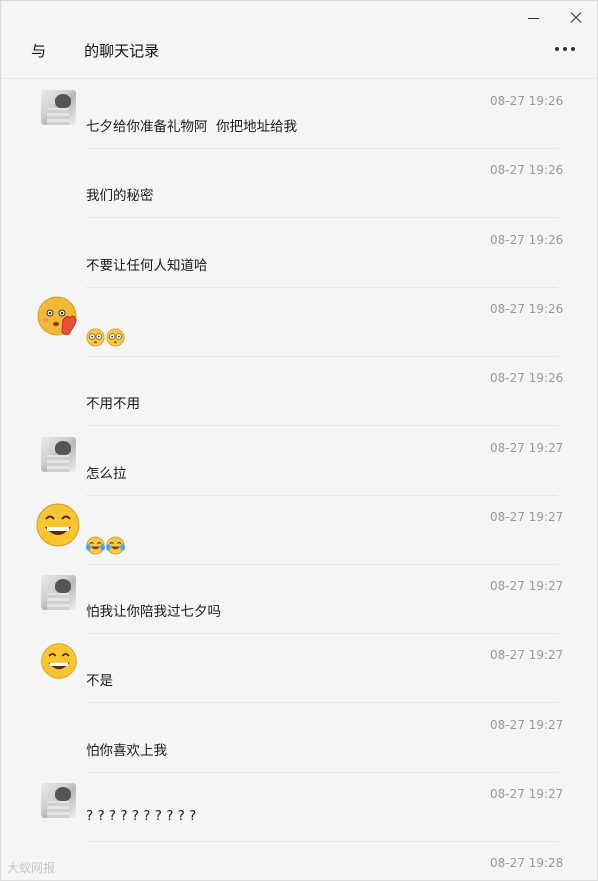  Describe the element at coordinates (299, 40) in the screenshot. I see `title-bar: 与 的聊天记录` at that location.